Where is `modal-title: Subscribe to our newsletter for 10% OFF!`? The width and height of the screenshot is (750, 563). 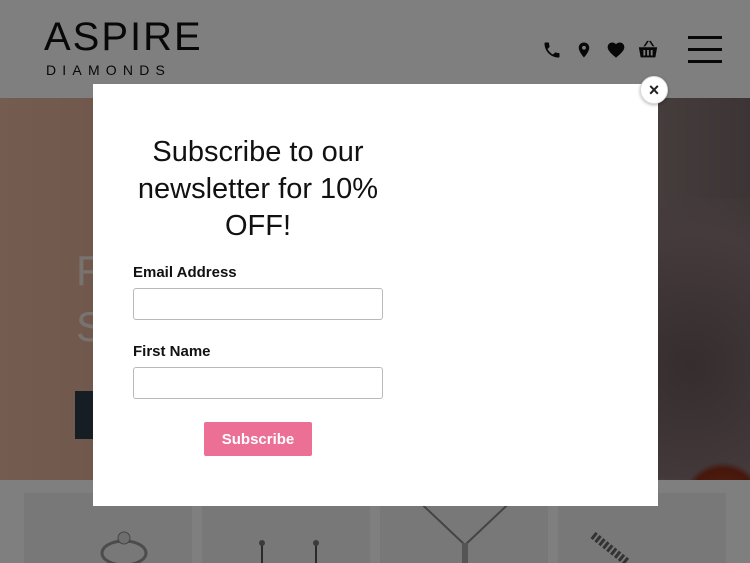 modal-title: Subscribe to our newsletter for 10% OFF! is located at coordinates (258, 189).